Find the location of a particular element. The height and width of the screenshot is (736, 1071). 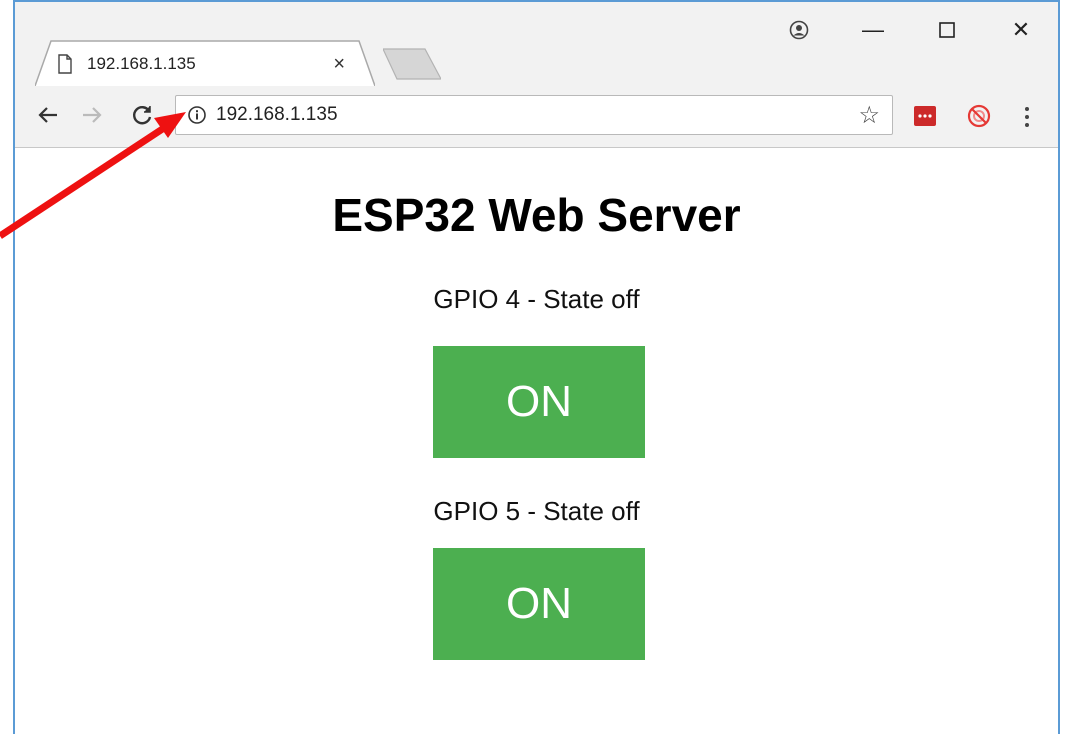

gpio5-toggle-button: ON is located at coordinates (539, 604).